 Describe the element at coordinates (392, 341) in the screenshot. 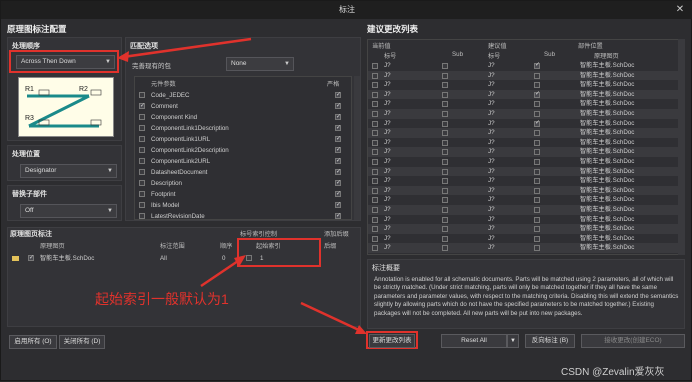

I see `update-changes-button: 更新更改列表` at that location.